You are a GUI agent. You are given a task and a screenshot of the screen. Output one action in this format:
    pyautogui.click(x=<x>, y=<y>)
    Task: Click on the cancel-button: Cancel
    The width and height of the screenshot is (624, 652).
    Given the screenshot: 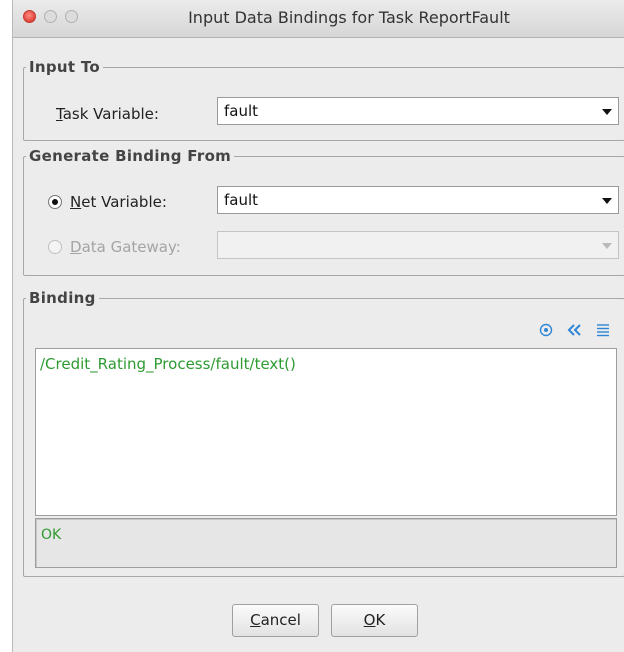 What is the action you would take?
    pyautogui.click(x=275, y=620)
    